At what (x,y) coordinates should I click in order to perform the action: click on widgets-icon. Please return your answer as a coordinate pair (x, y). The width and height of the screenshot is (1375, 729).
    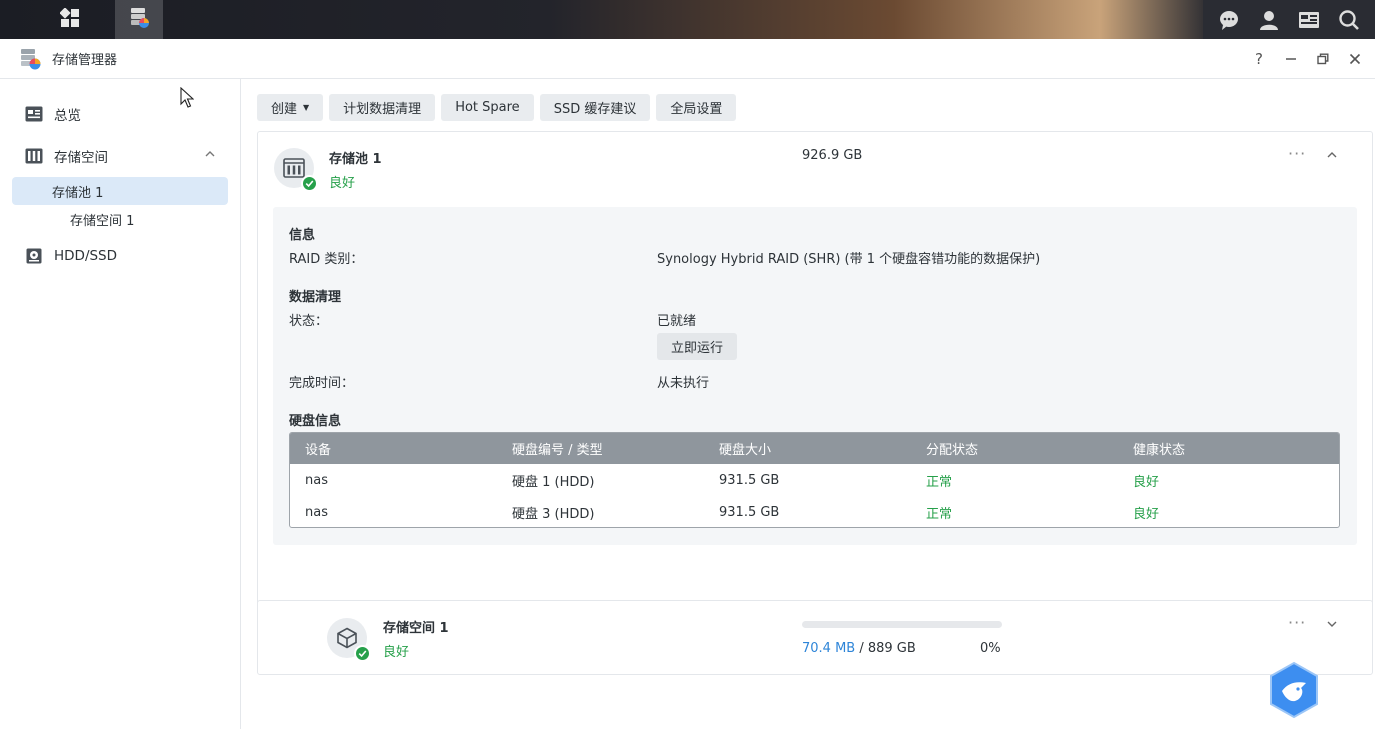
    Looking at the image, I should click on (1309, 20).